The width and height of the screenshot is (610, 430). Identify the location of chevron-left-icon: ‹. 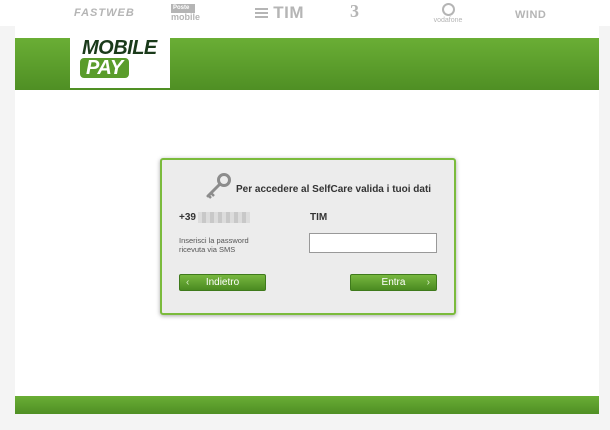
(188, 282).